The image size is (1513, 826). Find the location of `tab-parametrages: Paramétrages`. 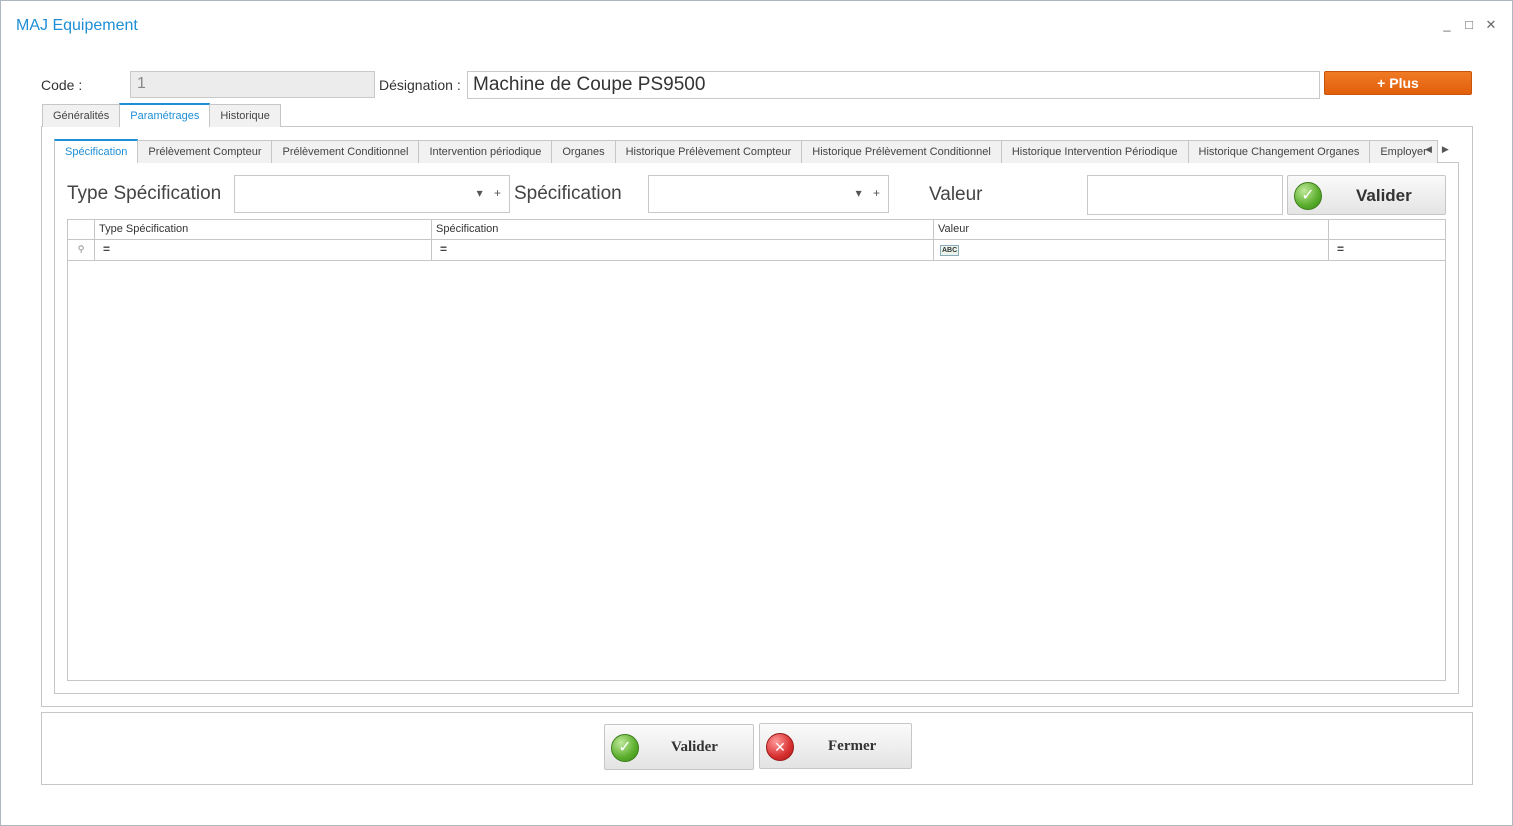

tab-parametrages: Paramétrages is located at coordinates (165, 115).